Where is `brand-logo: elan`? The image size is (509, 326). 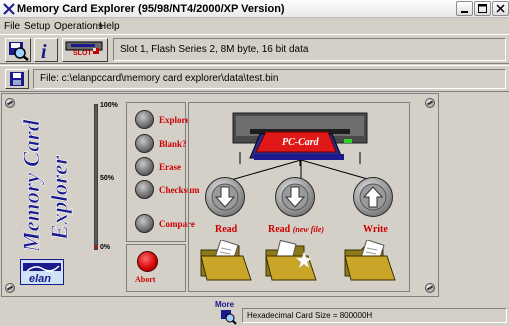 brand-logo: elan is located at coordinates (42, 272).